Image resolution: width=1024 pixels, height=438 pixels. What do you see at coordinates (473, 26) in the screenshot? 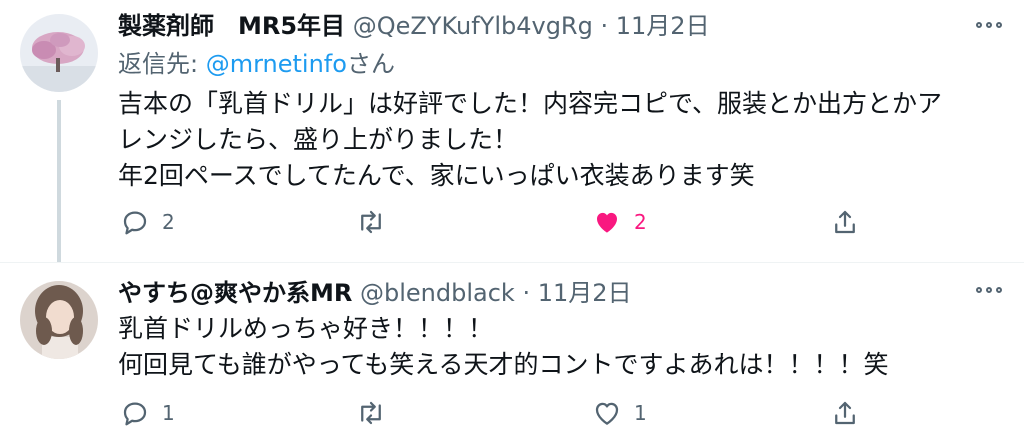
I see `handle: @QeZYKufYlb4vgRg` at bounding box center [473, 26].